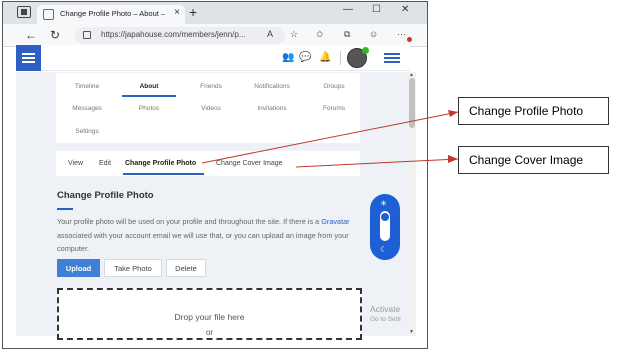 This screenshot has width=629, height=354. What do you see at coordinates (453, 159) in the screenshot?
I see `cover-image-arrowhead` at bounding box center [453, 159].